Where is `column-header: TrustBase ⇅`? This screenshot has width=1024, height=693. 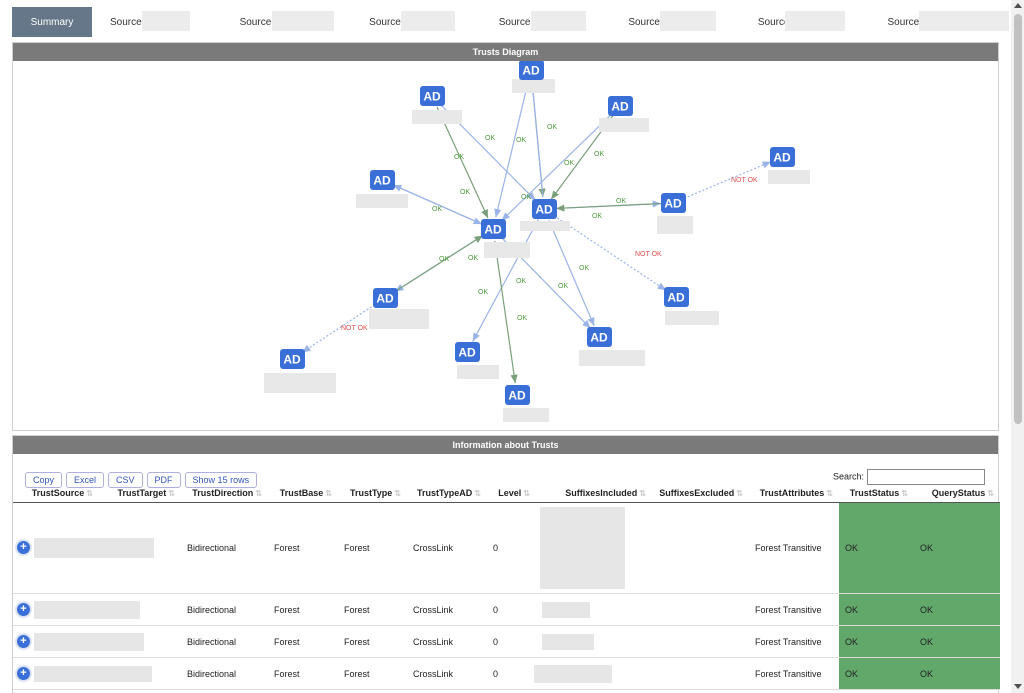
column-header: TrustBase ⇅ is located at coordinates (303, 493).